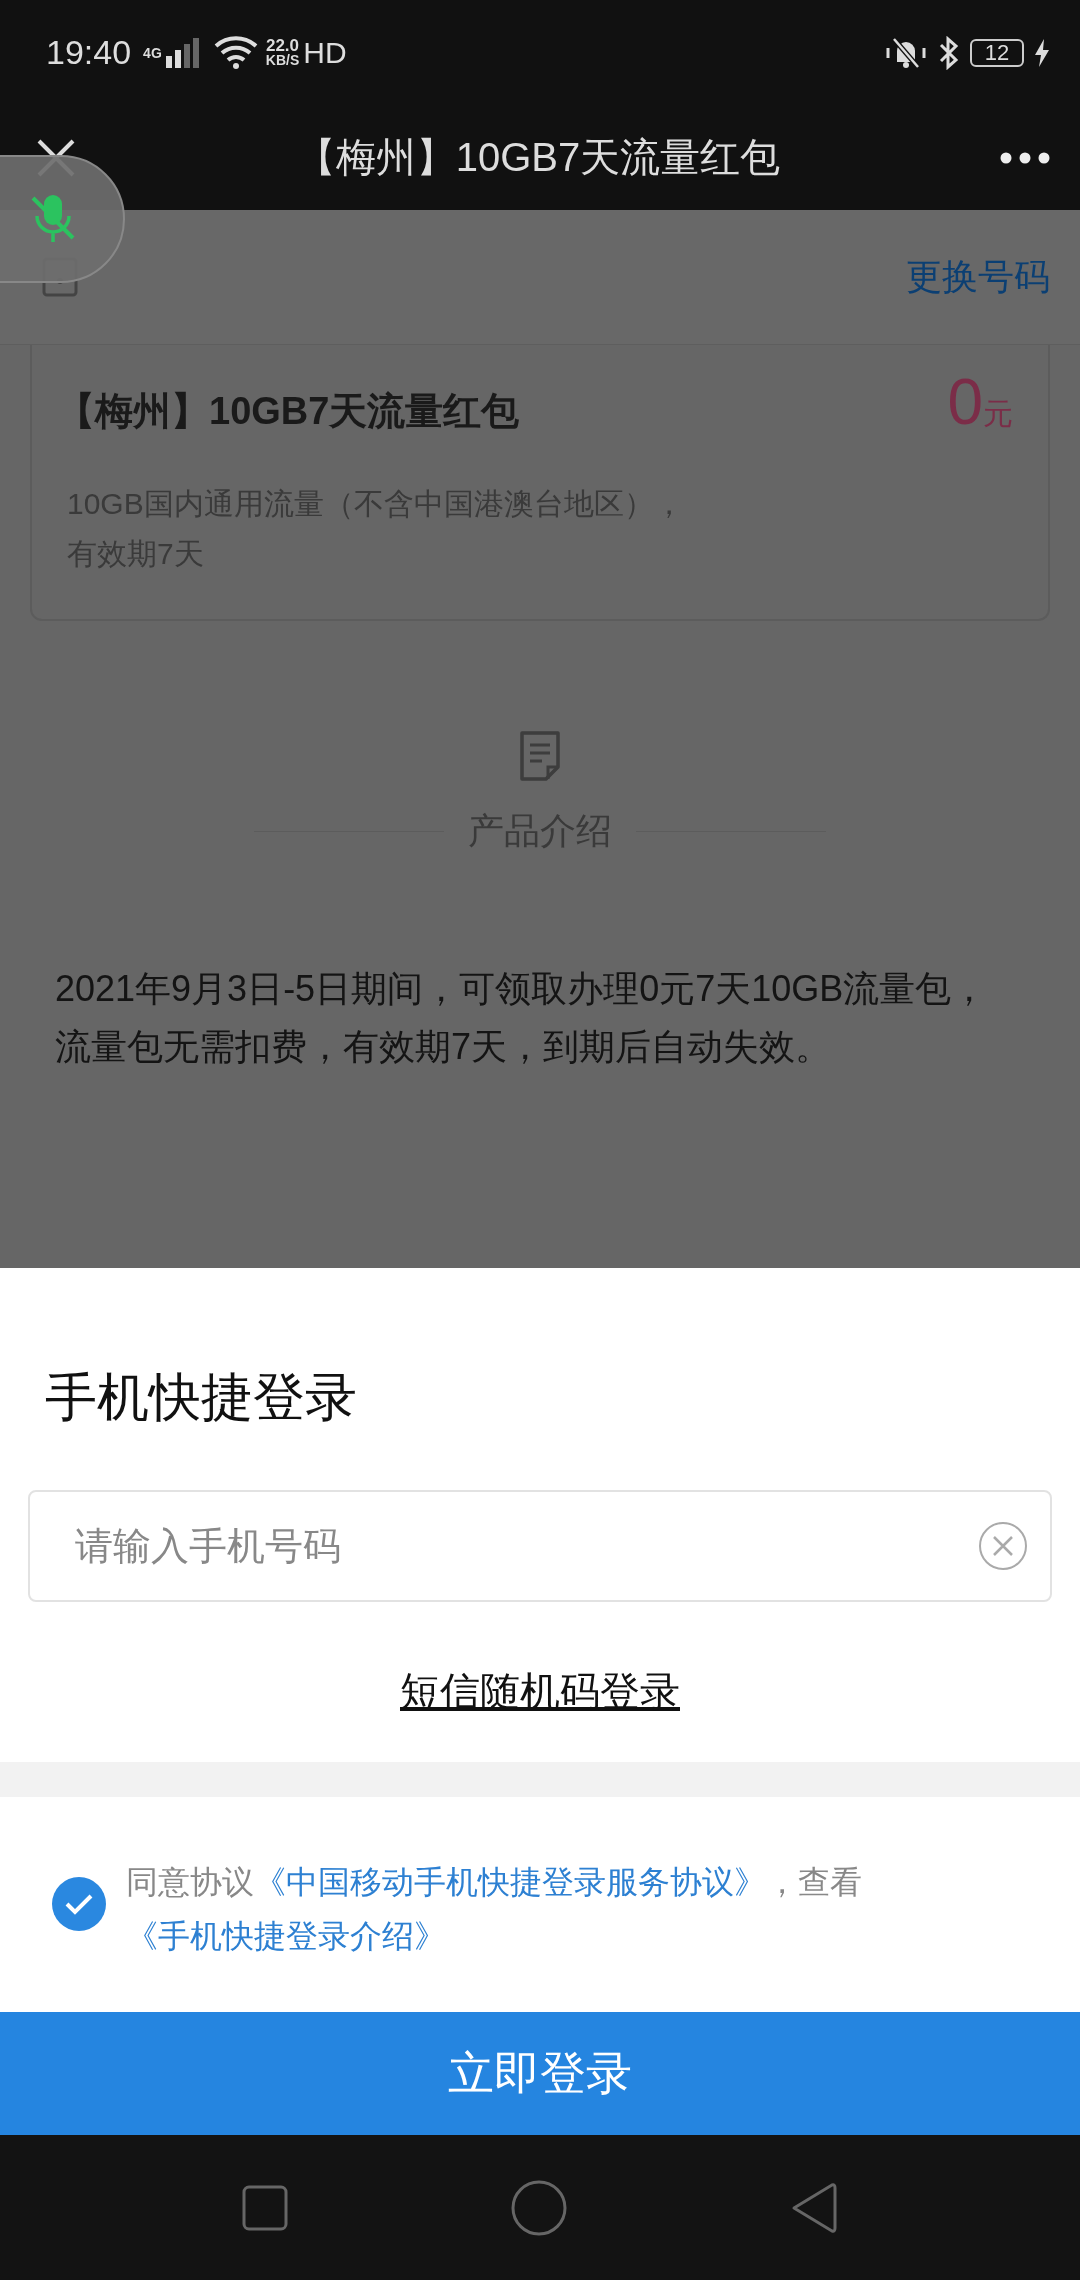 The width and height of the screenshot is (1080, 2280). I want to click on hd-label: HD, so click(325, 52).